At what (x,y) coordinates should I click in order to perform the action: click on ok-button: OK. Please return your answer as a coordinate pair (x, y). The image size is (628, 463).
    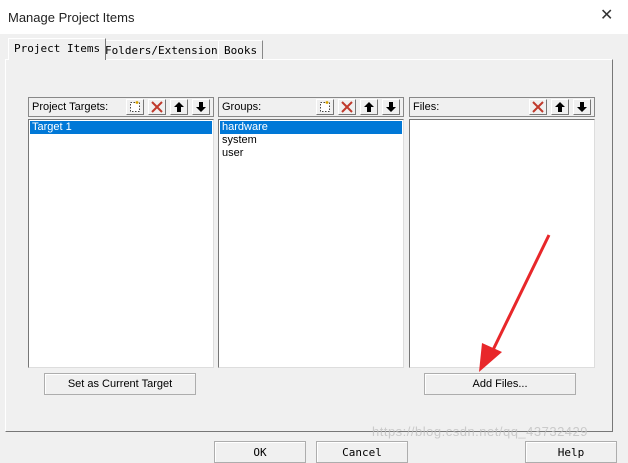
    Looking at the image, I should click on (260, 452).